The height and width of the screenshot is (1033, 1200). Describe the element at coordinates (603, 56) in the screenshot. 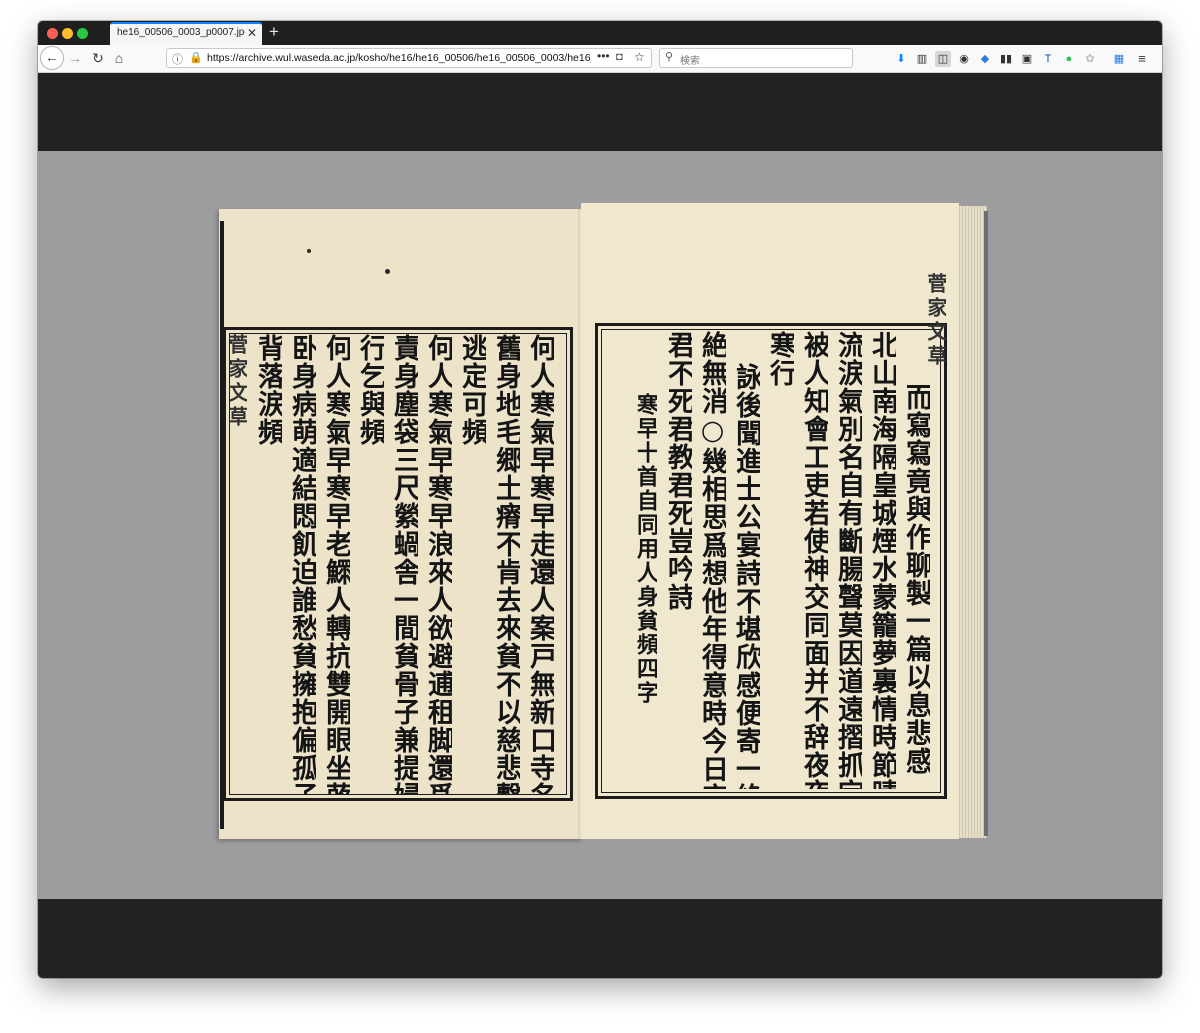

I see `page-actions-icon: •••` at that location.